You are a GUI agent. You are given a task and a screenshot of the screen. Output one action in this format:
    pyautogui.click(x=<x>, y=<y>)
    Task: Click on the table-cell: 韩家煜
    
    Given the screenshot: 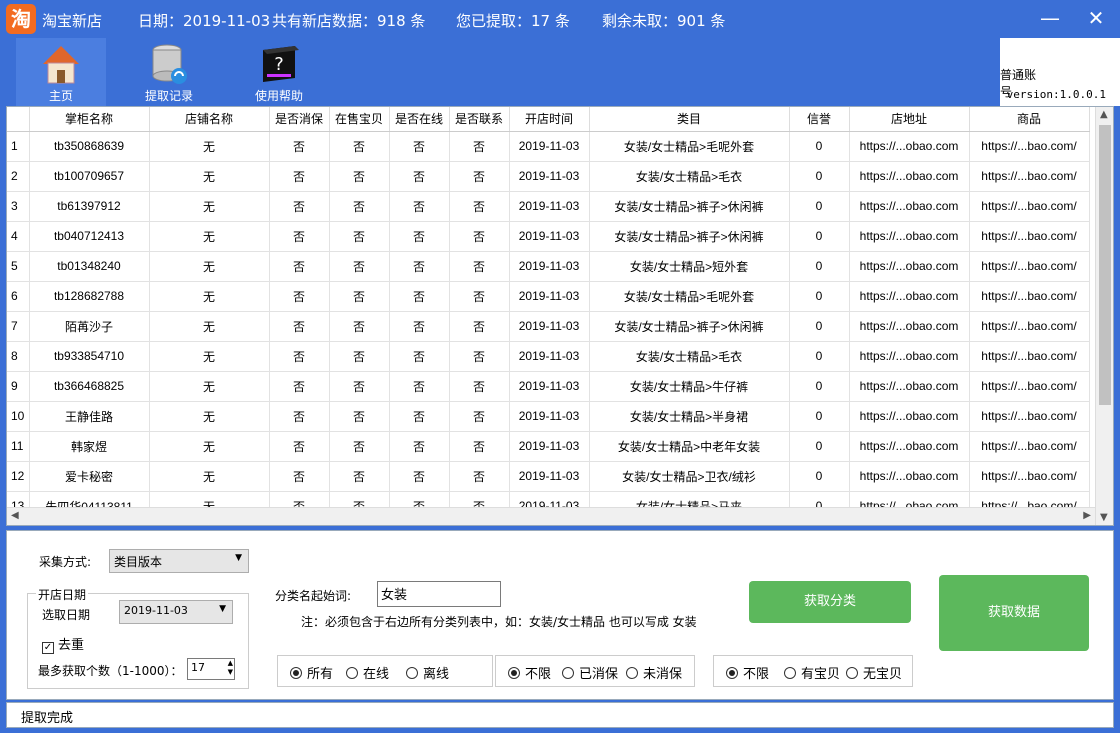 What is the action you would take?
    pyautogui.click(x=89, y=446)
    